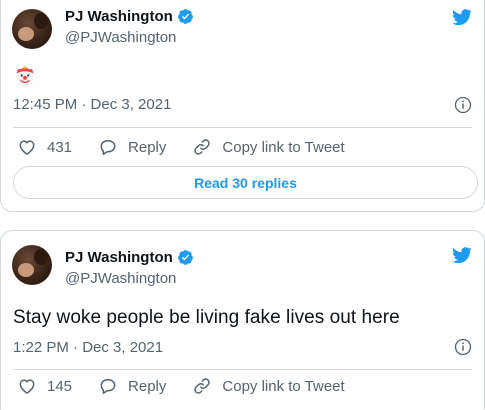  What do you see at coordinates (25, 76) in the screenshot?
I see `clown-face-emoji` at bounding box center [25, 76].